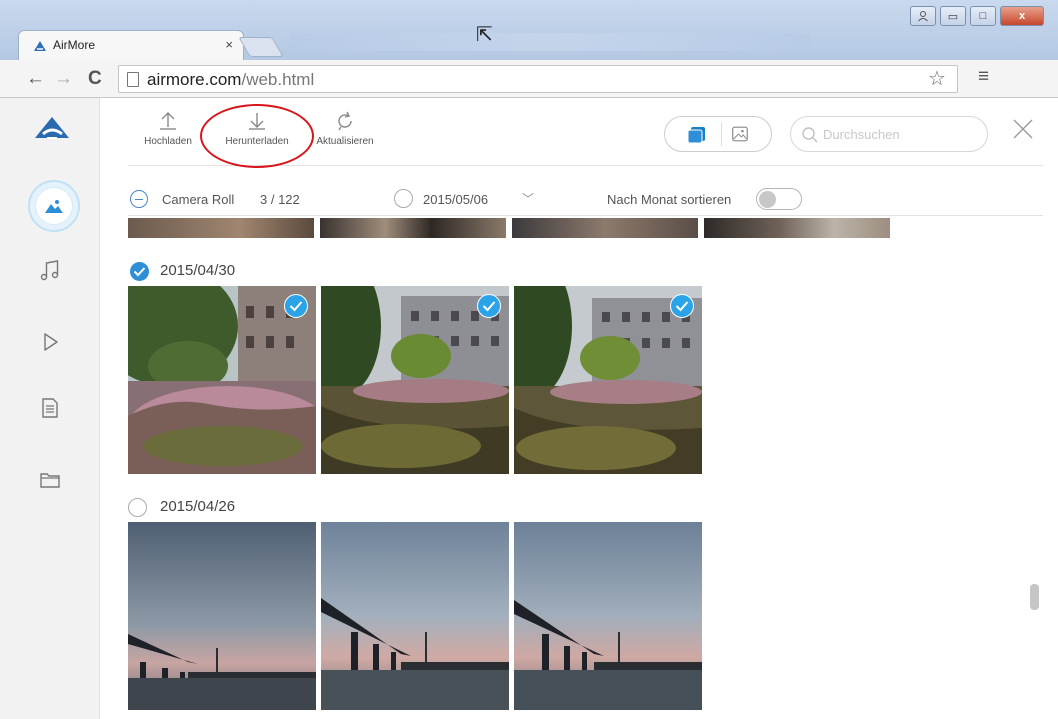 The width and height of the screenshot is (1058, 719). What do you see at coordinates (1022, 16) in the screenshot?
I see `close-window-button: x` at bounding box center [1022, 16].